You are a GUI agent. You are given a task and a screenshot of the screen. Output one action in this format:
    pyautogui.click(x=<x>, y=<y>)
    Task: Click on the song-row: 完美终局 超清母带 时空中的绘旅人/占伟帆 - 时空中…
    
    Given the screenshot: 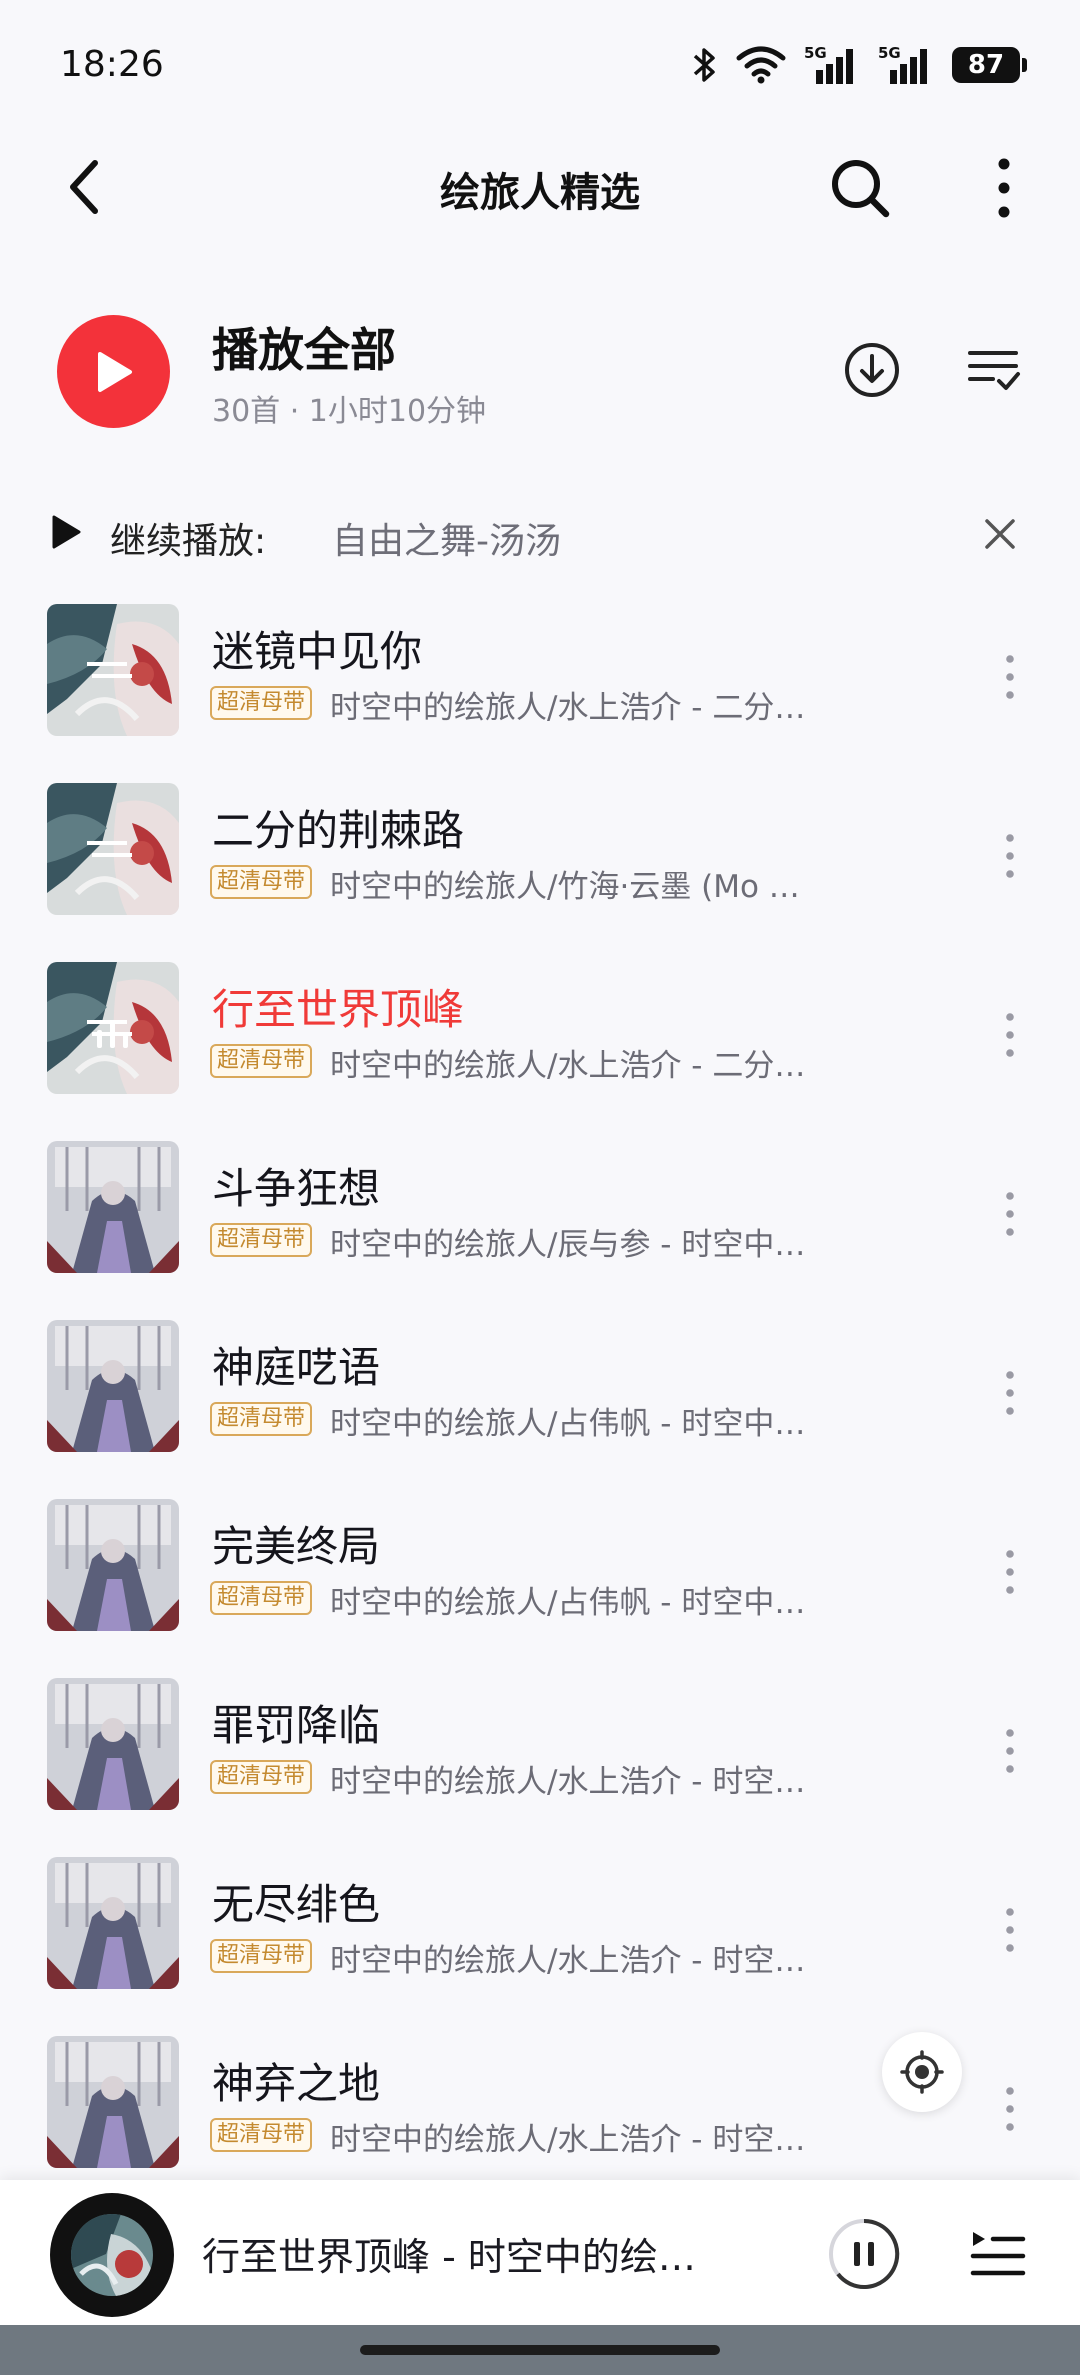 What is the action you would take?
    pyautogui.click(x=540, y=1574)
    